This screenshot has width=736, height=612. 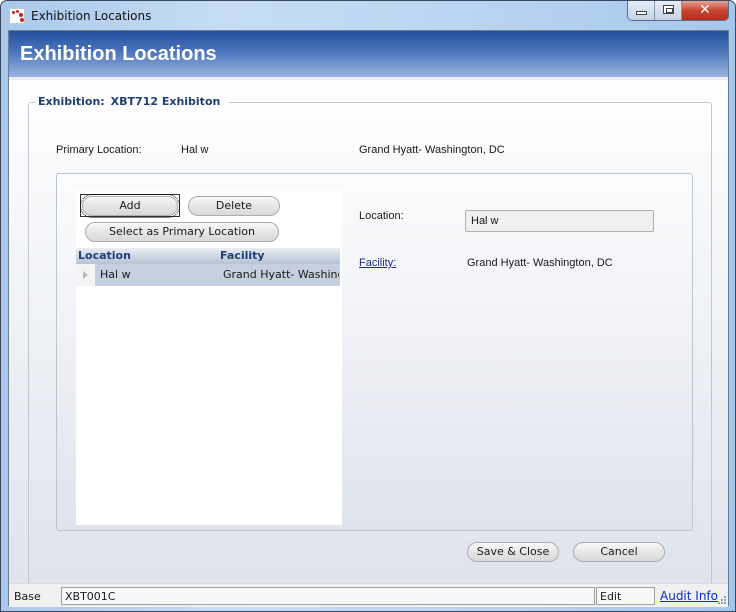 I want to click on location-label: Location:, so click(x=381, y=216).